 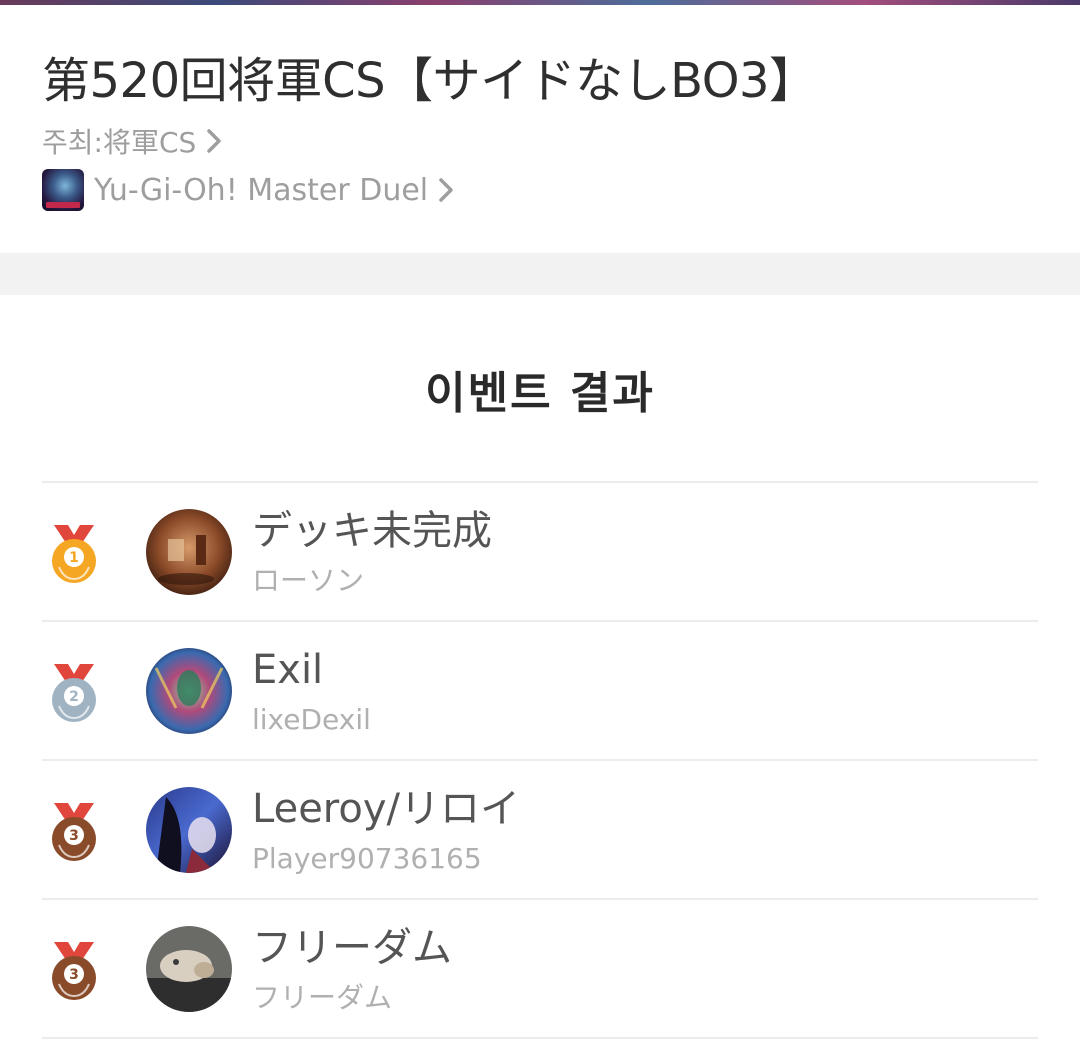 What do you see at coordinates (74, 558) in the screenshot?
I see `medal-rank: 1` at bounding box center [74, 558].